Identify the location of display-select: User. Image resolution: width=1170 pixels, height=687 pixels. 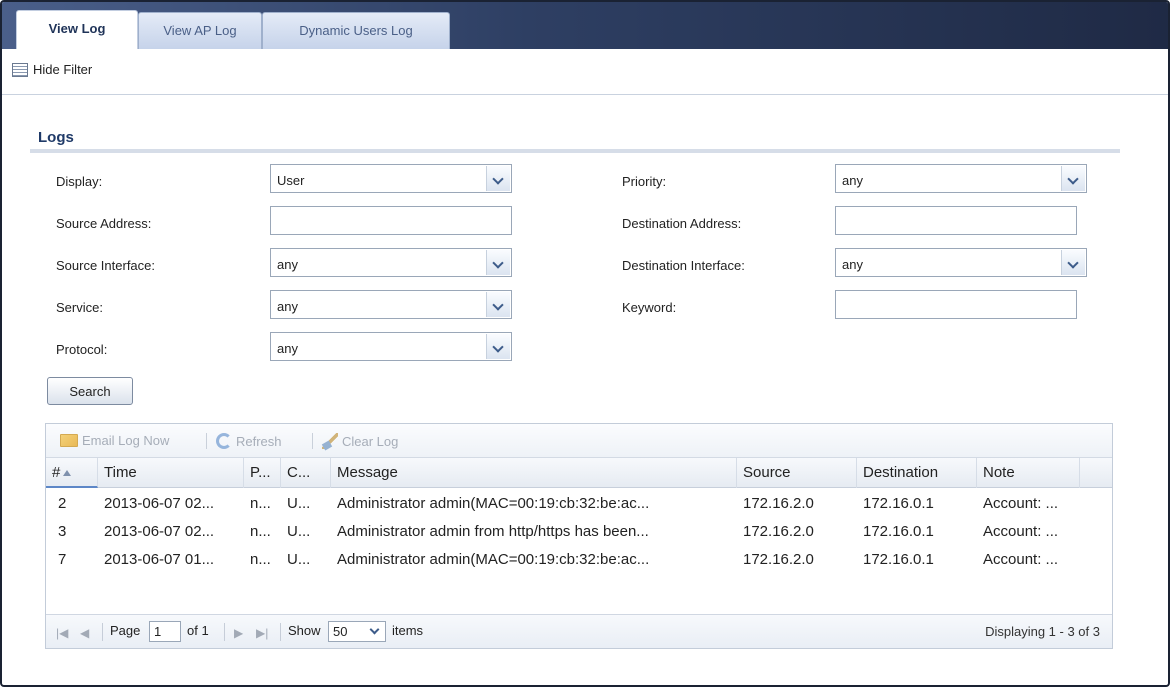
(391, 178).